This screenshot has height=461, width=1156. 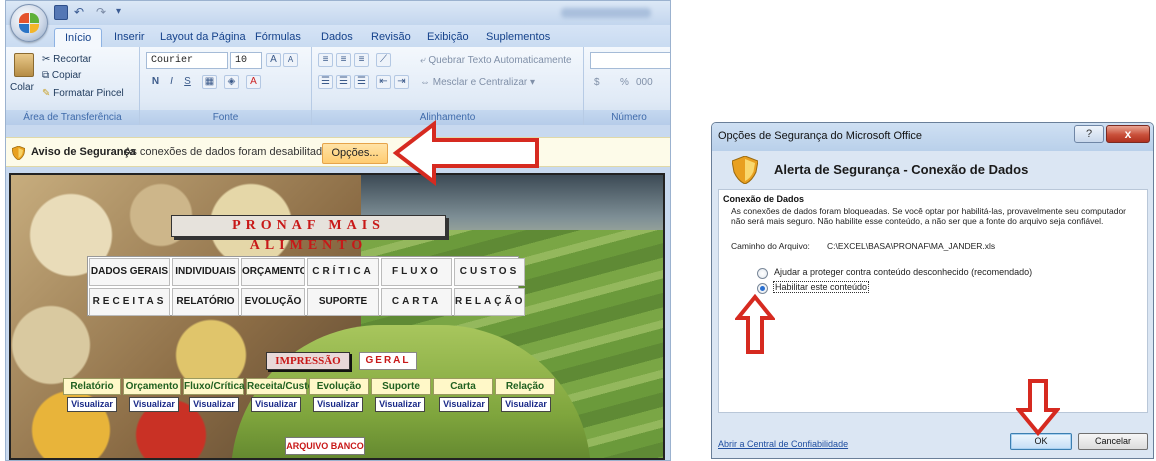 I want to click on copy-button: ⧉ Copiar, so click(x=61, y=76).